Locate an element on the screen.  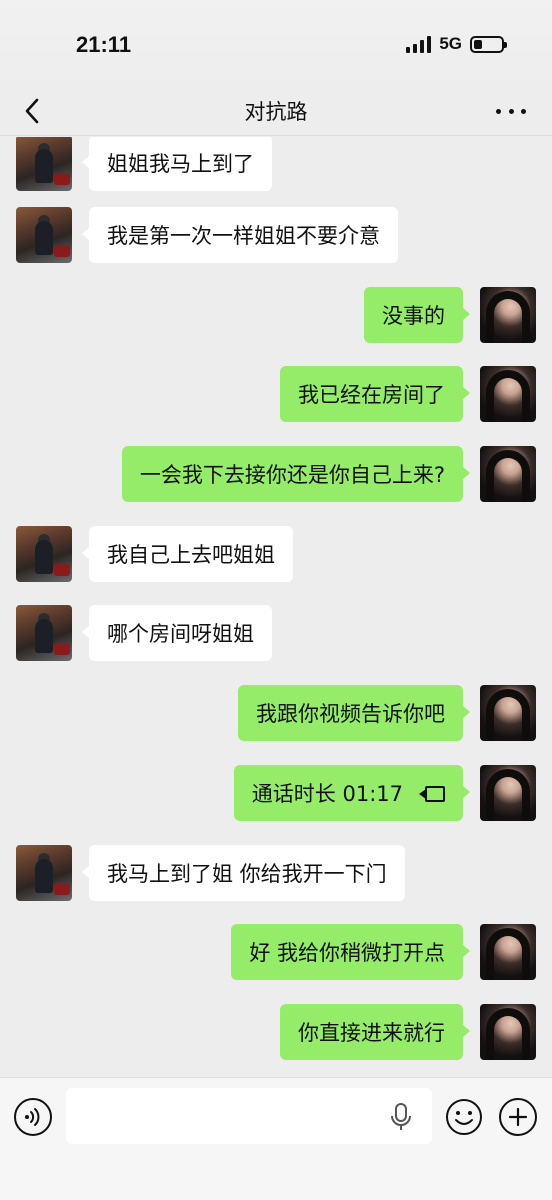
network-type: 5G is located at coordinates (450, 43).